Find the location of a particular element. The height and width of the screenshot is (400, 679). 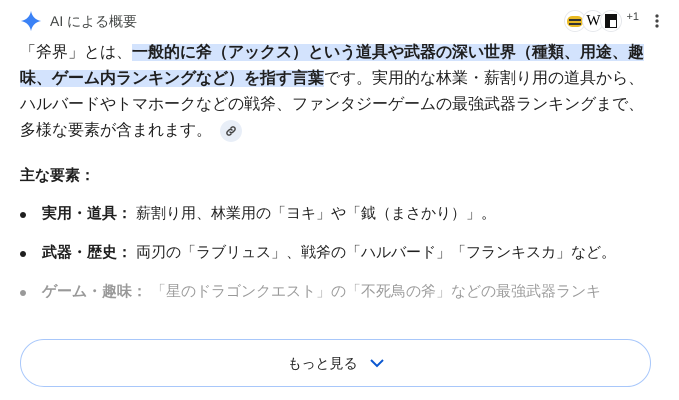

chevron-down-icon is located at coordinates (377, 363).